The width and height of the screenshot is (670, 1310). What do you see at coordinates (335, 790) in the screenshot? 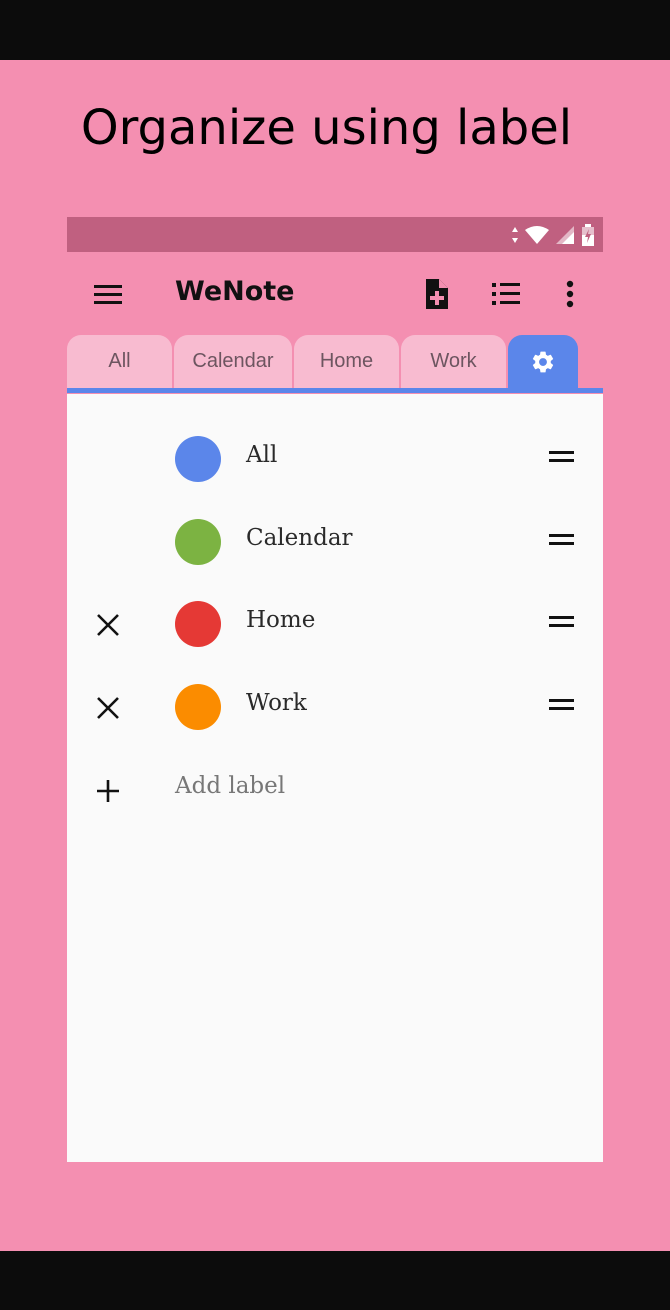
I see `add-label-row: Add label` at bounding box center [335, 790].